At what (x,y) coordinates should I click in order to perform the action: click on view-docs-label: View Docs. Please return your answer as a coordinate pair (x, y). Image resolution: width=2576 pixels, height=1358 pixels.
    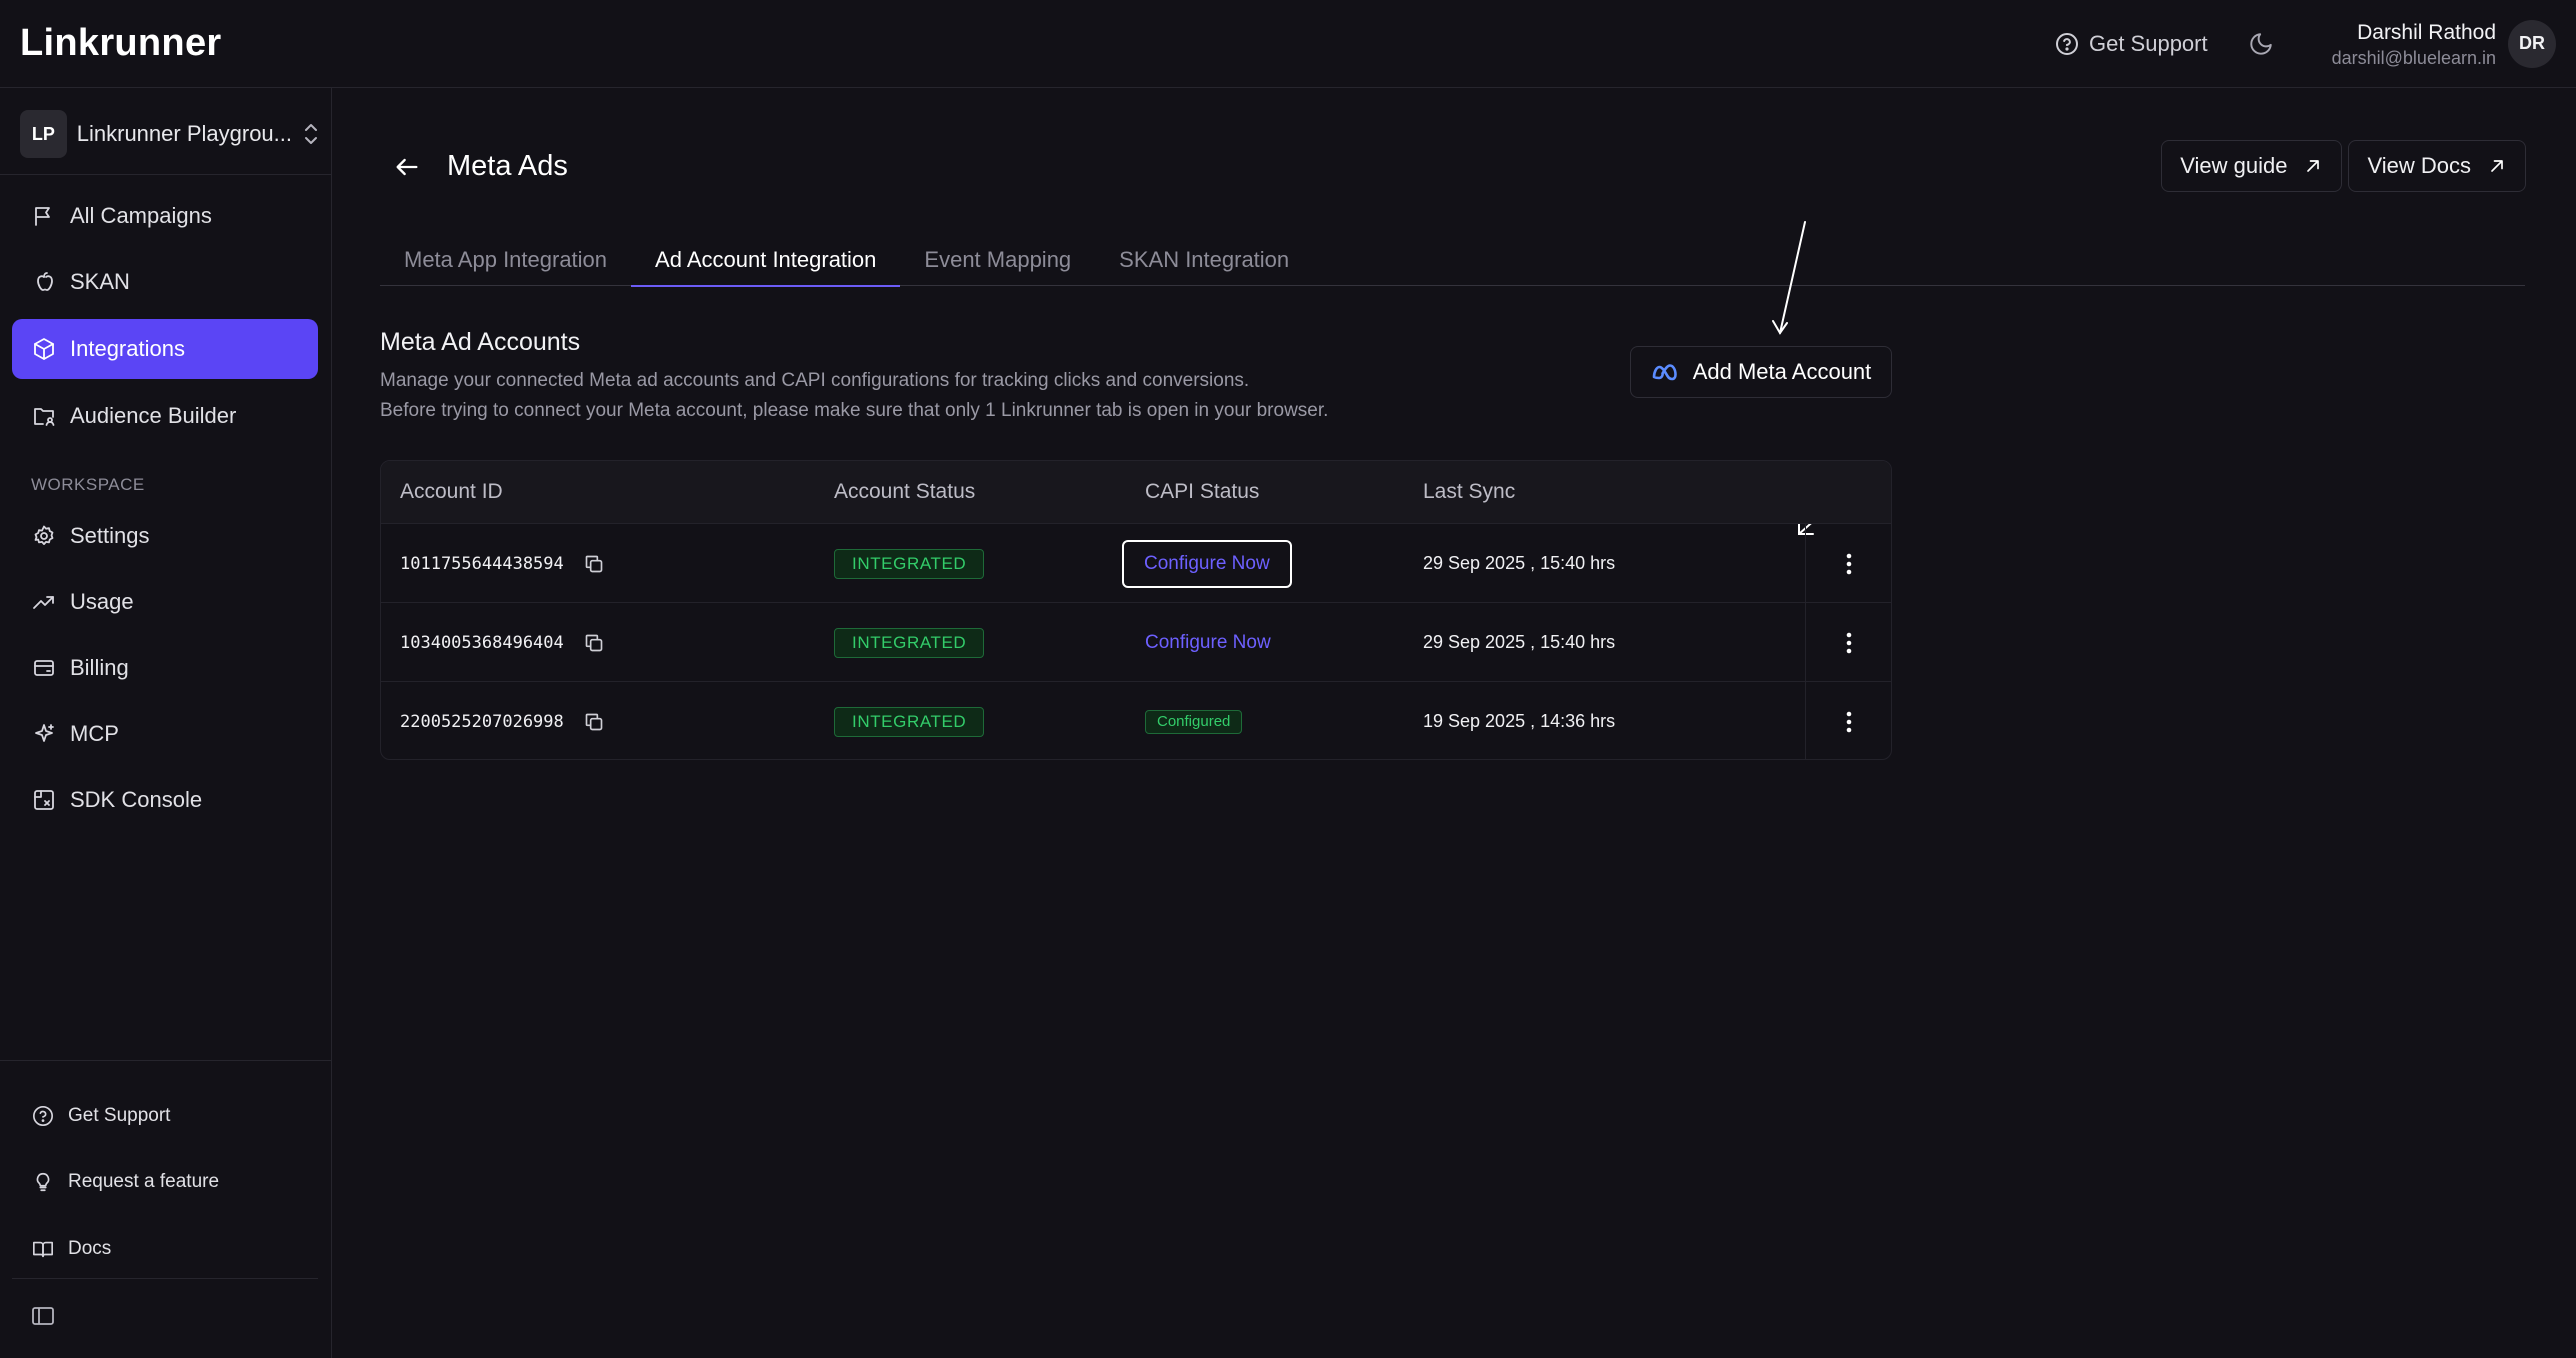
    Looking at the image, I should click on (2419, 165).